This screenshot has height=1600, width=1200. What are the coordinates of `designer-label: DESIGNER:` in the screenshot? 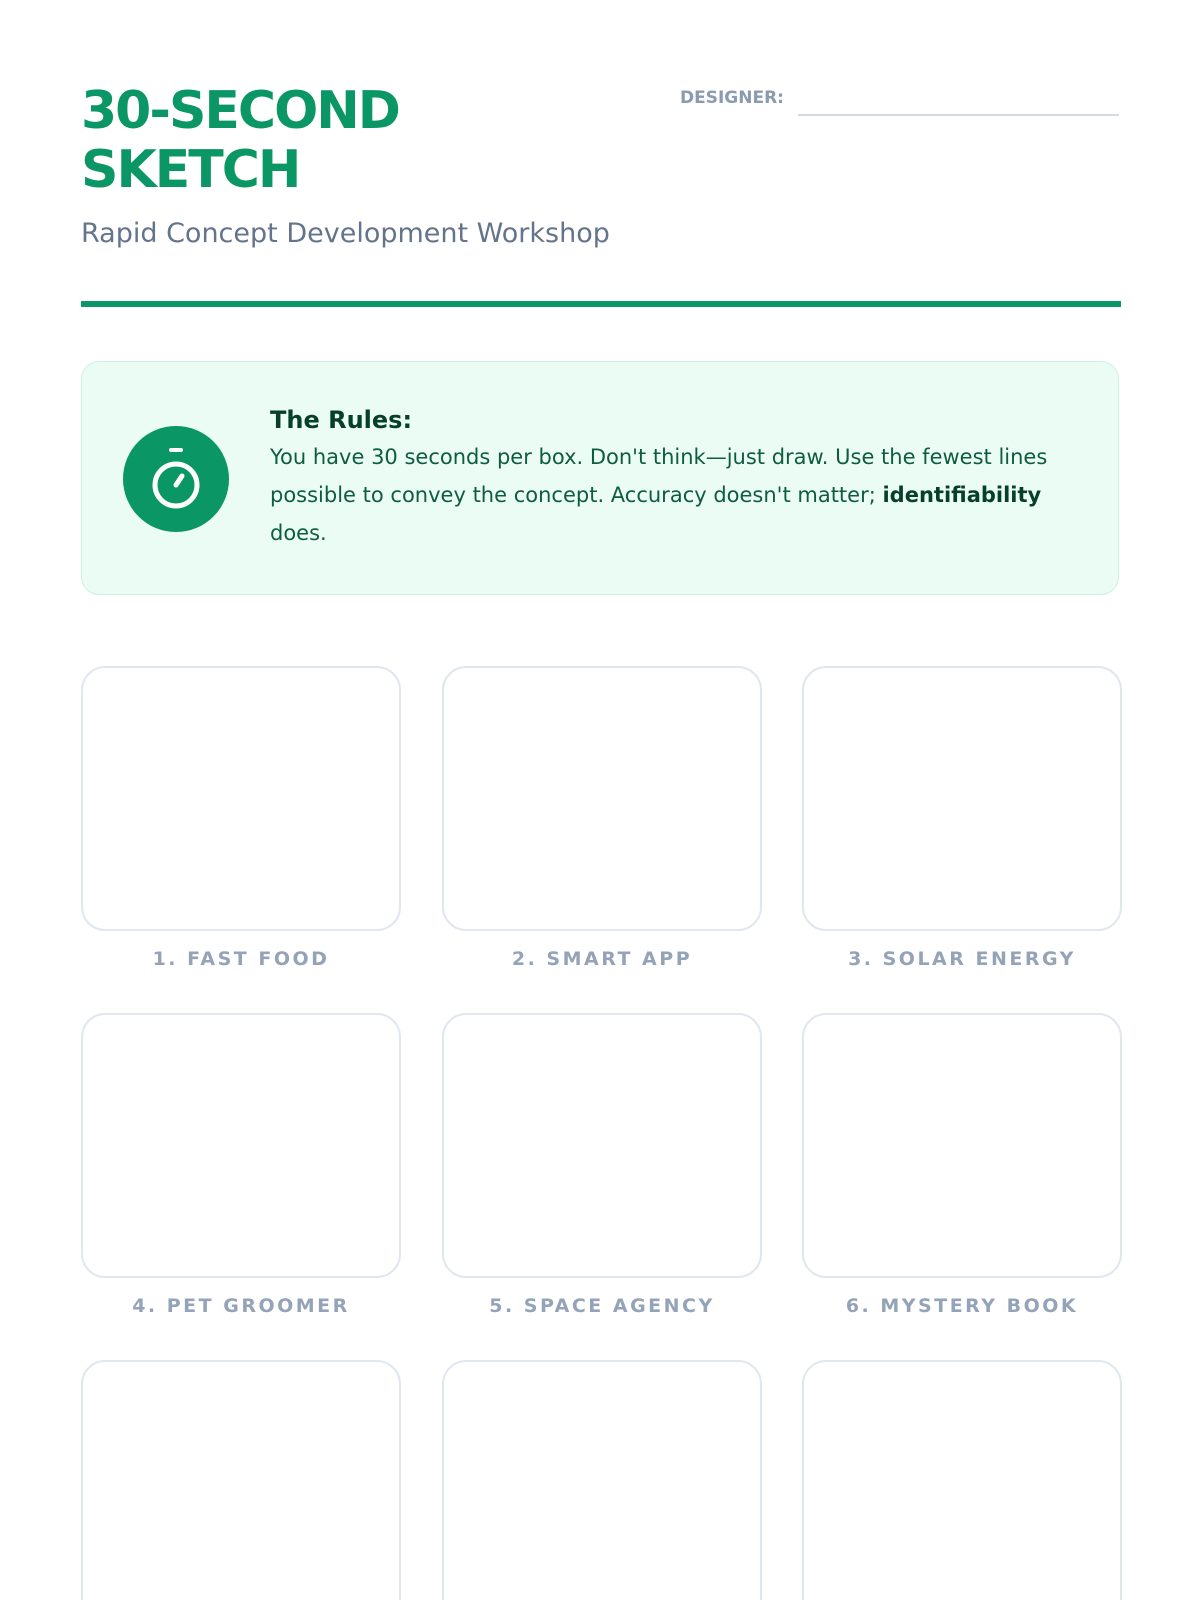 It's located at (732, 98).